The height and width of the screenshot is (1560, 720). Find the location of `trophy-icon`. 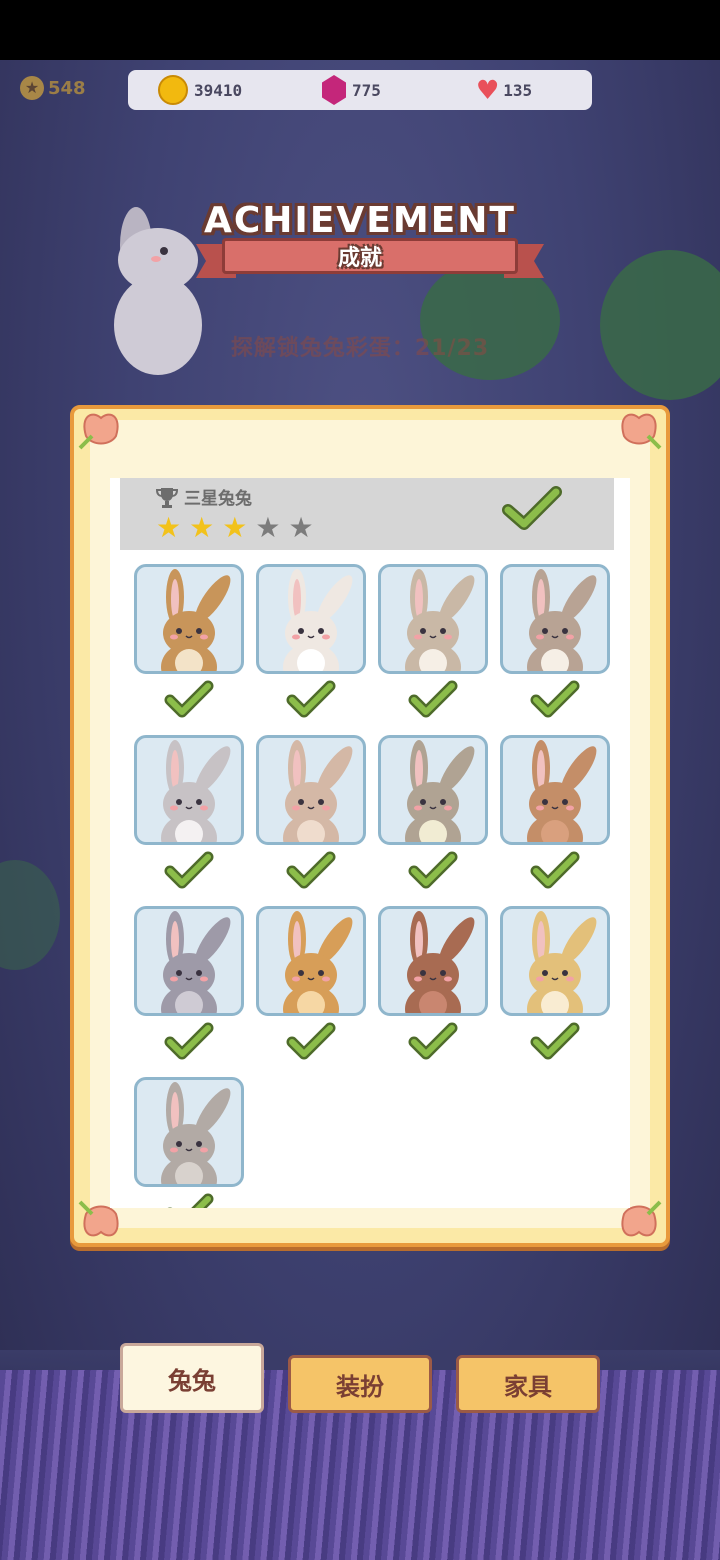

trophy-icon is located at coordinates (167, 497).